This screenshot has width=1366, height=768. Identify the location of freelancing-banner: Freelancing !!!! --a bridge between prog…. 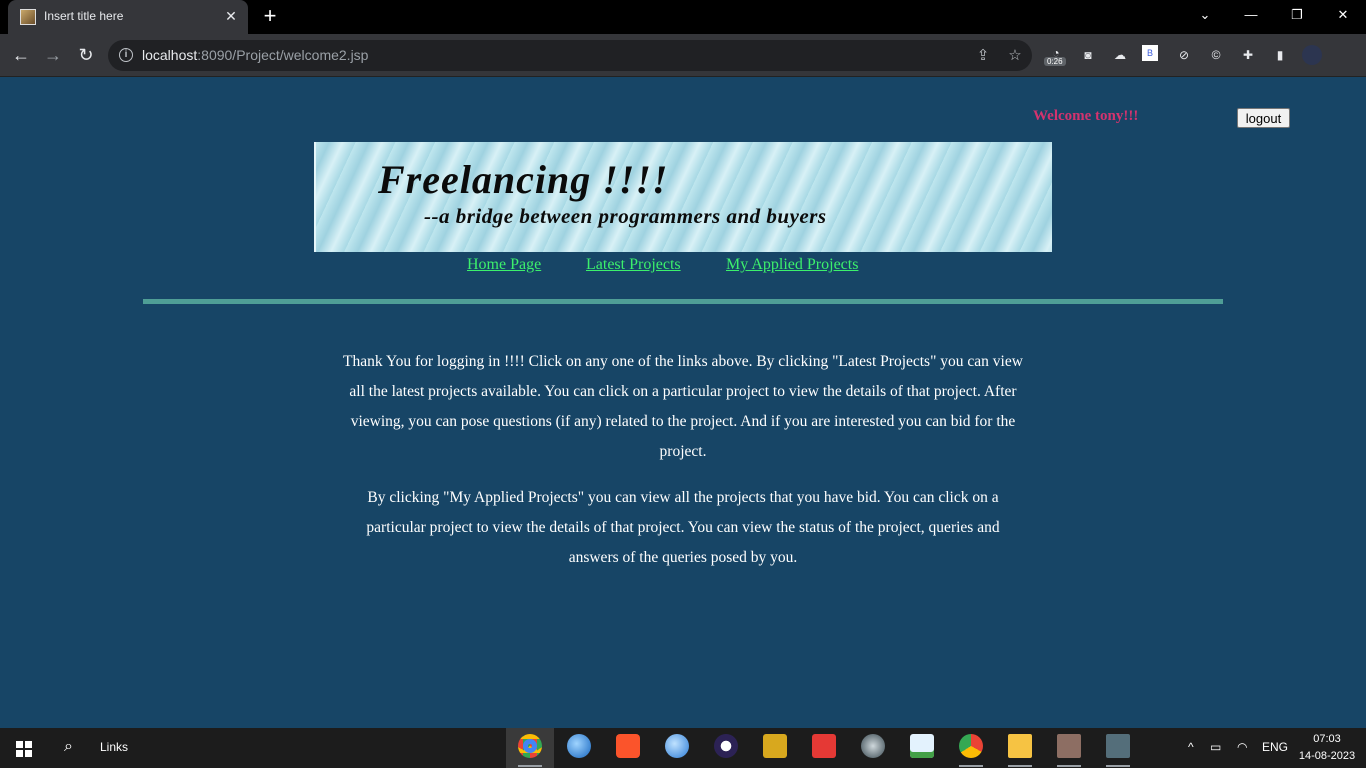
(683, 197).